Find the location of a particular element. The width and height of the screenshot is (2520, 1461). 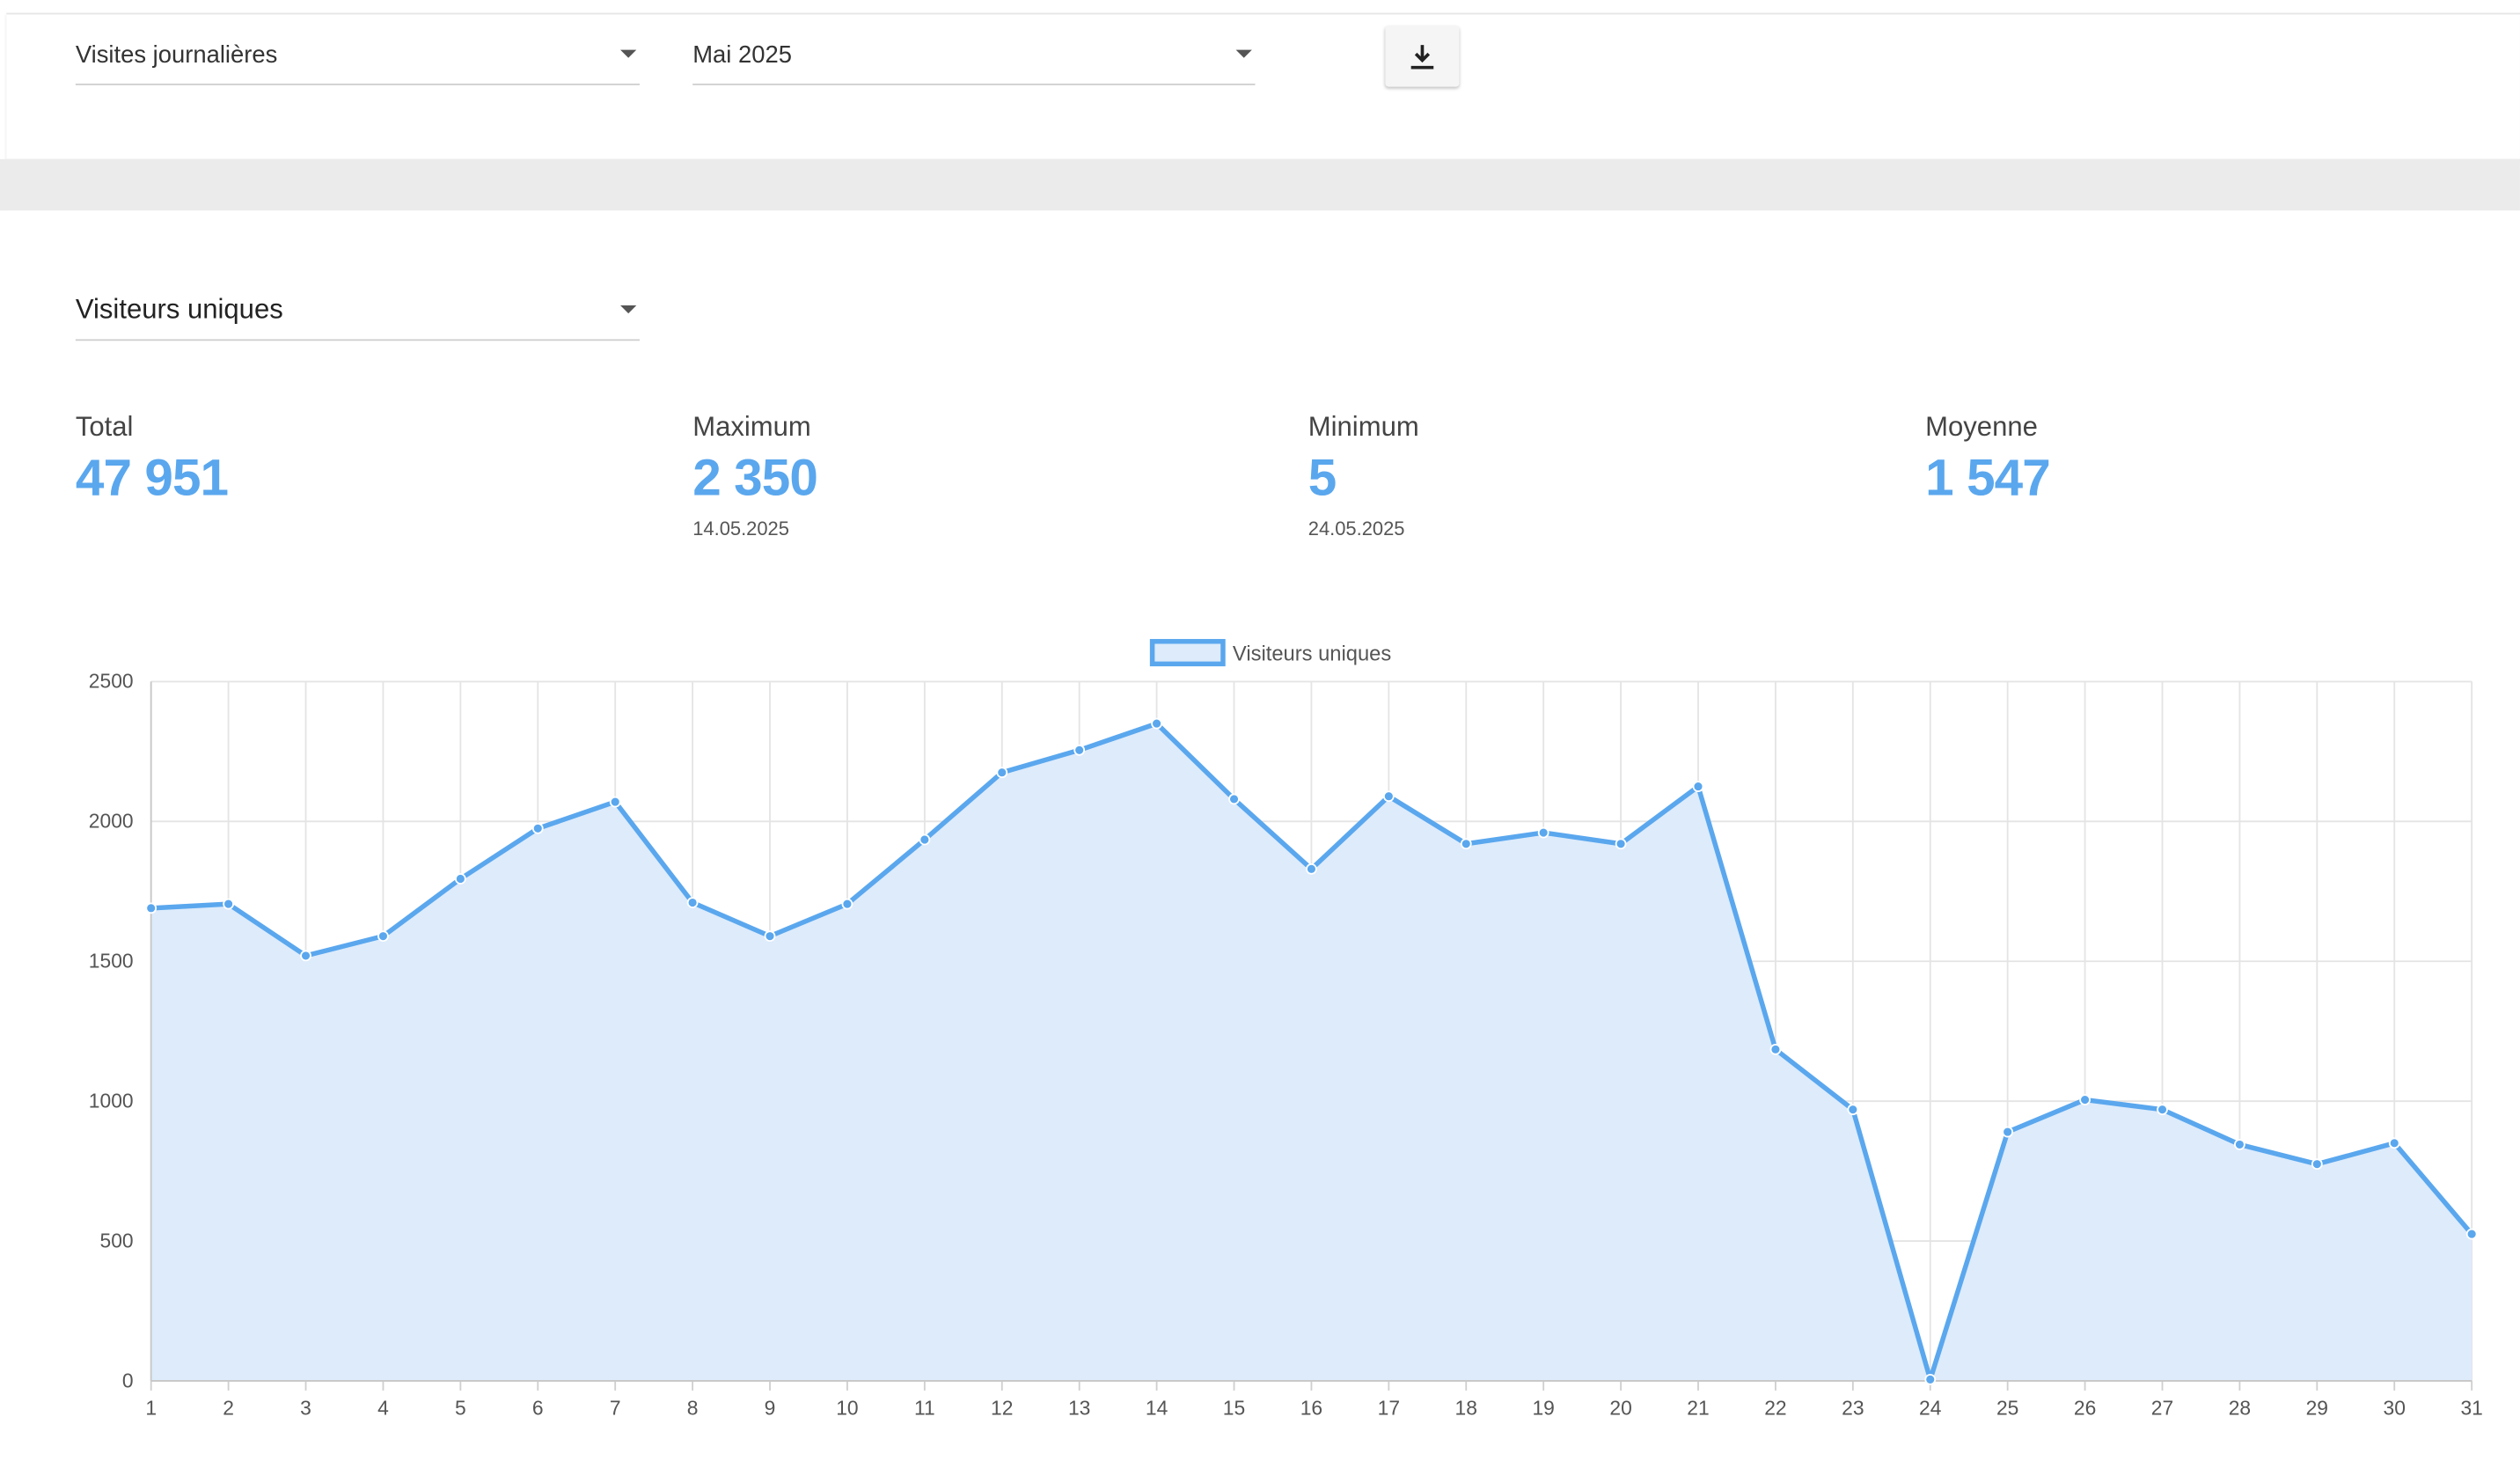

x-tick-label: 11 is located at coordinates (925, 1407).